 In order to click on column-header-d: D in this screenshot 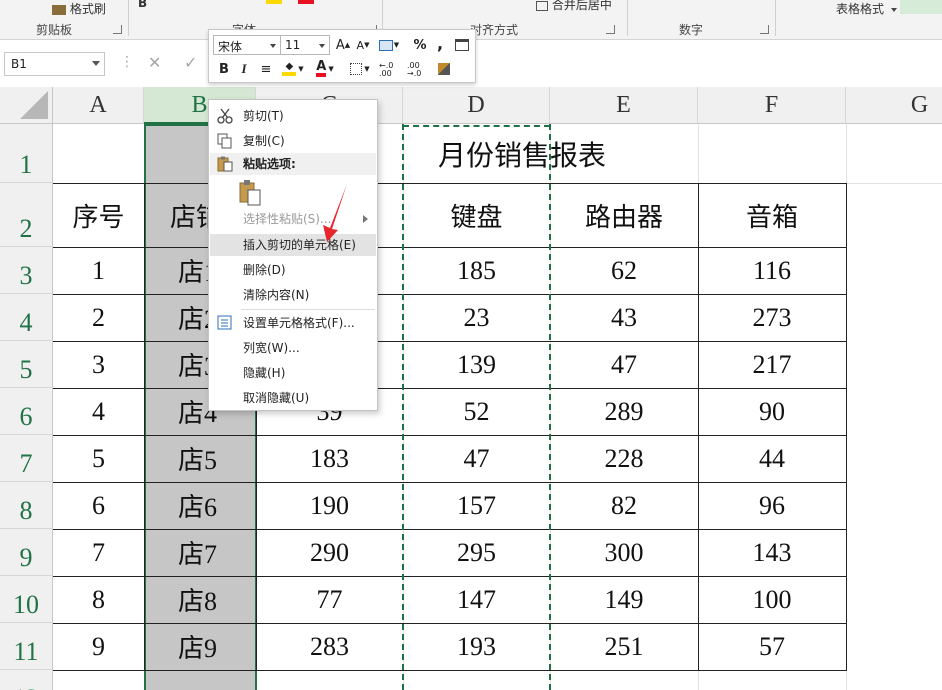, I will do `click(476, 105)`.